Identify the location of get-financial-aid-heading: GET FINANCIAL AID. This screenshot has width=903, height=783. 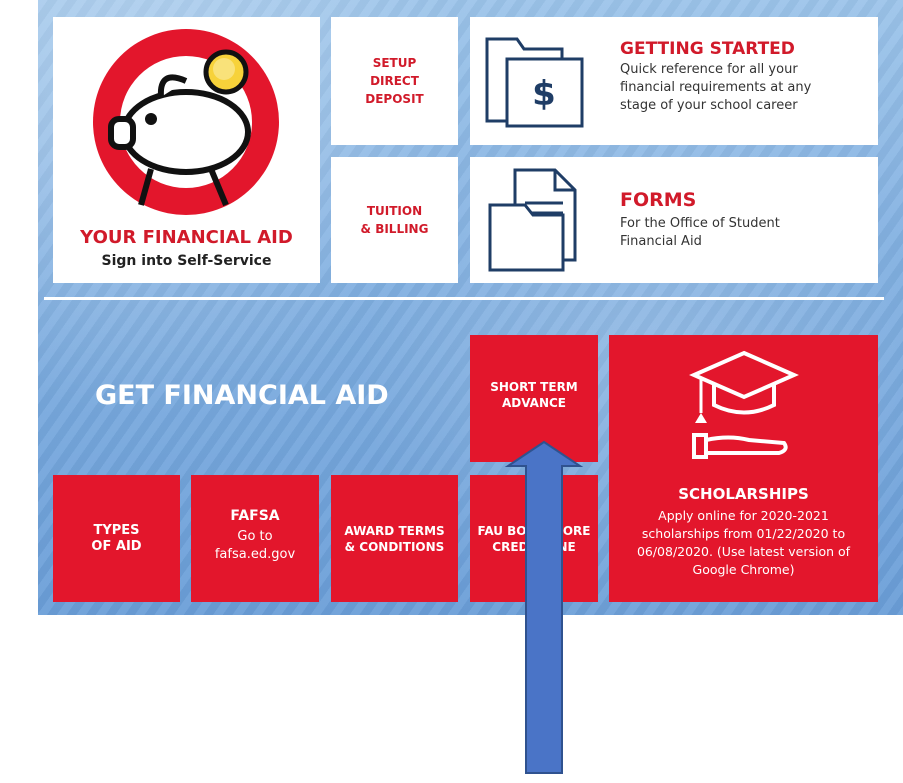
(242, 395).